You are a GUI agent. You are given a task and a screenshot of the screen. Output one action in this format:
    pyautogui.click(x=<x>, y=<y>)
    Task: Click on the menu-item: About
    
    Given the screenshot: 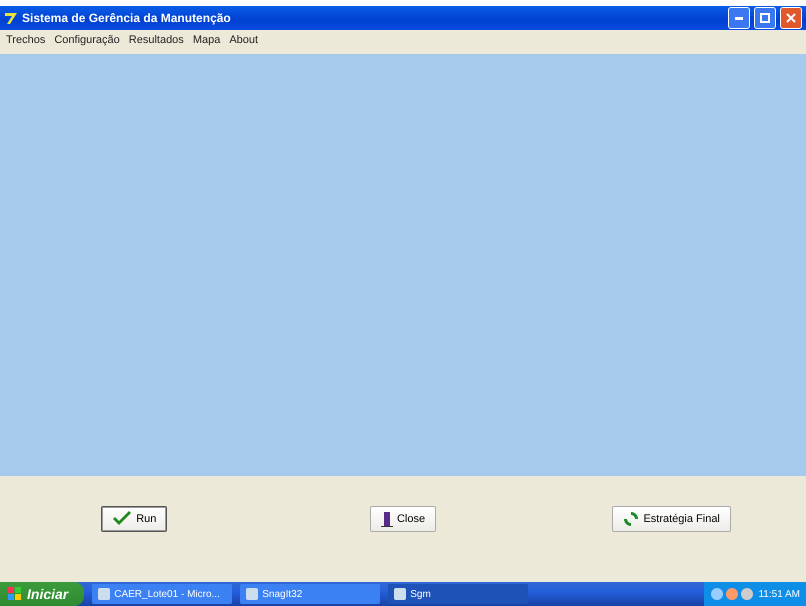 What is the action you would take?
    pyautogui.click(x=243, y=40)
    